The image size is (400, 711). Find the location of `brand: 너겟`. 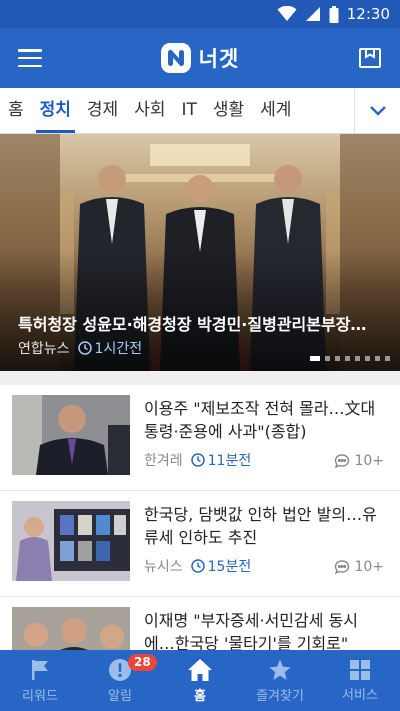

brand: 너겟 is located at coordinates (200, 58).